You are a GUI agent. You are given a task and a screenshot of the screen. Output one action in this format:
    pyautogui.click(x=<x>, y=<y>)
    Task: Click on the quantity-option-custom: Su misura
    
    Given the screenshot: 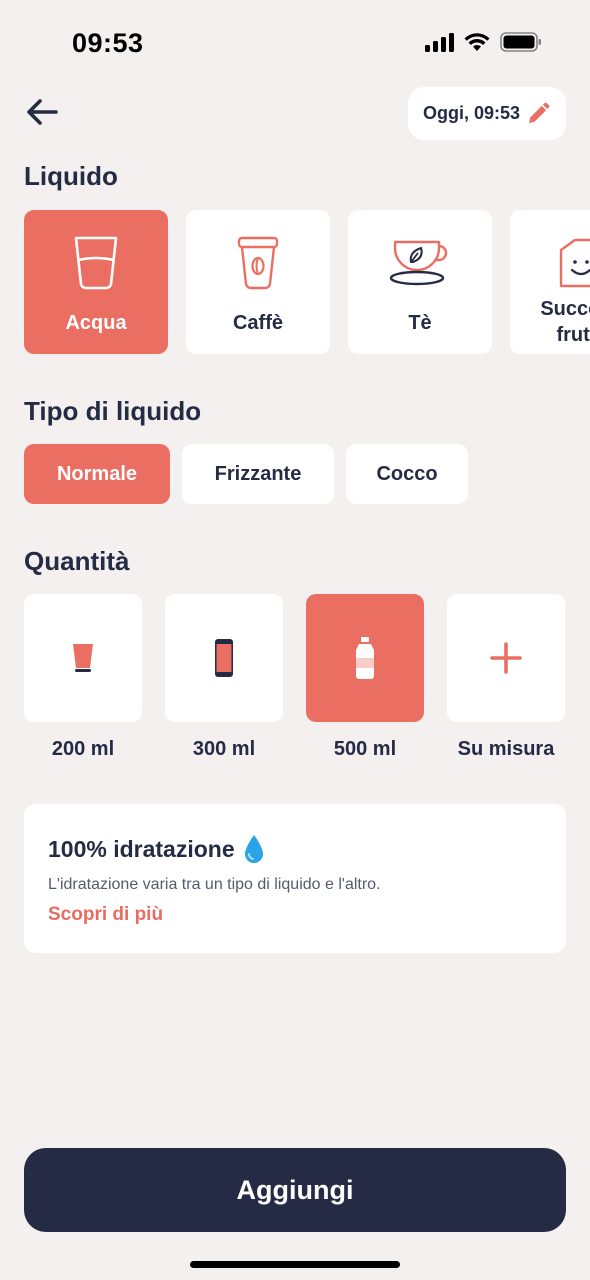 What is the action you would take?
    pyautogui.click(x=506, y=677)
    